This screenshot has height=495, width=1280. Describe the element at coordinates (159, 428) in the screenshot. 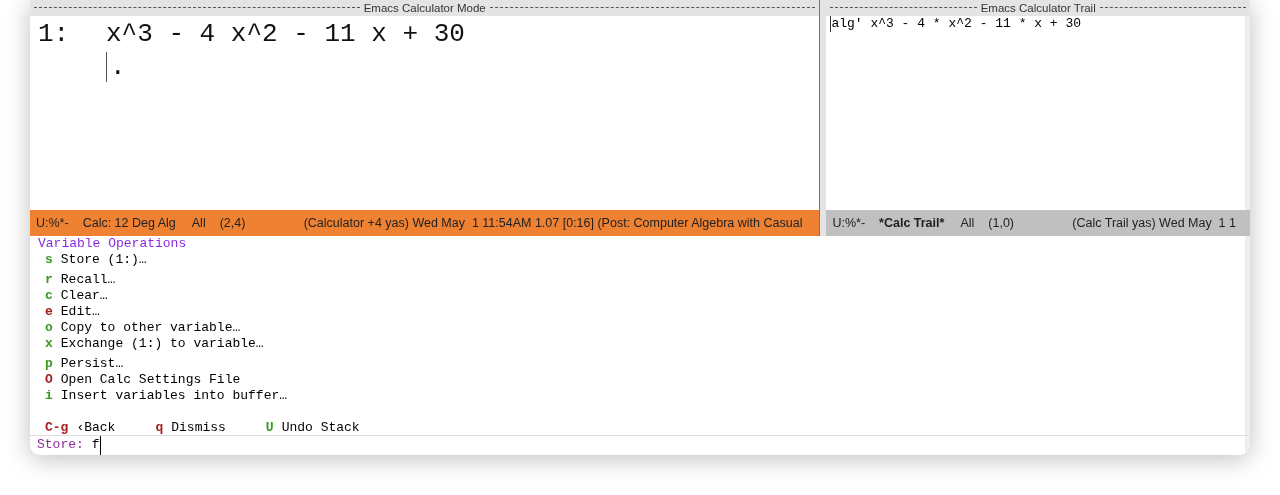

I see `menu-key: q` at that location.